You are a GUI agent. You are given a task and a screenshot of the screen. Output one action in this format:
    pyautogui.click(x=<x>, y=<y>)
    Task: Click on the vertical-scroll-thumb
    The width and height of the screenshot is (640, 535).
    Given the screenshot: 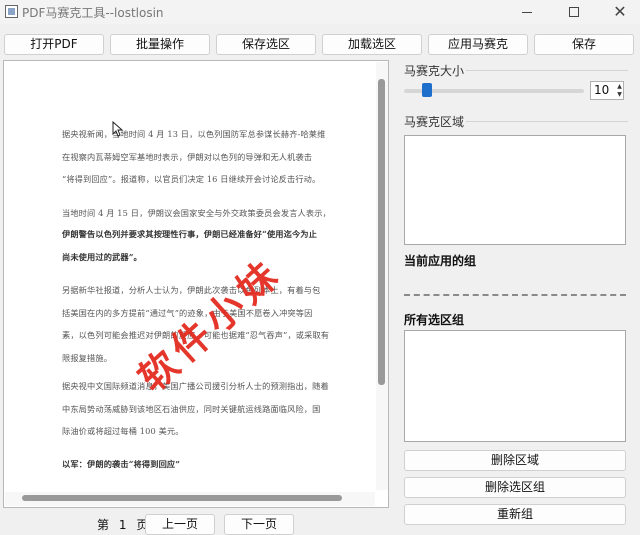 What is the action you would take?
    pyautogui.click(x=381, y=232)
    